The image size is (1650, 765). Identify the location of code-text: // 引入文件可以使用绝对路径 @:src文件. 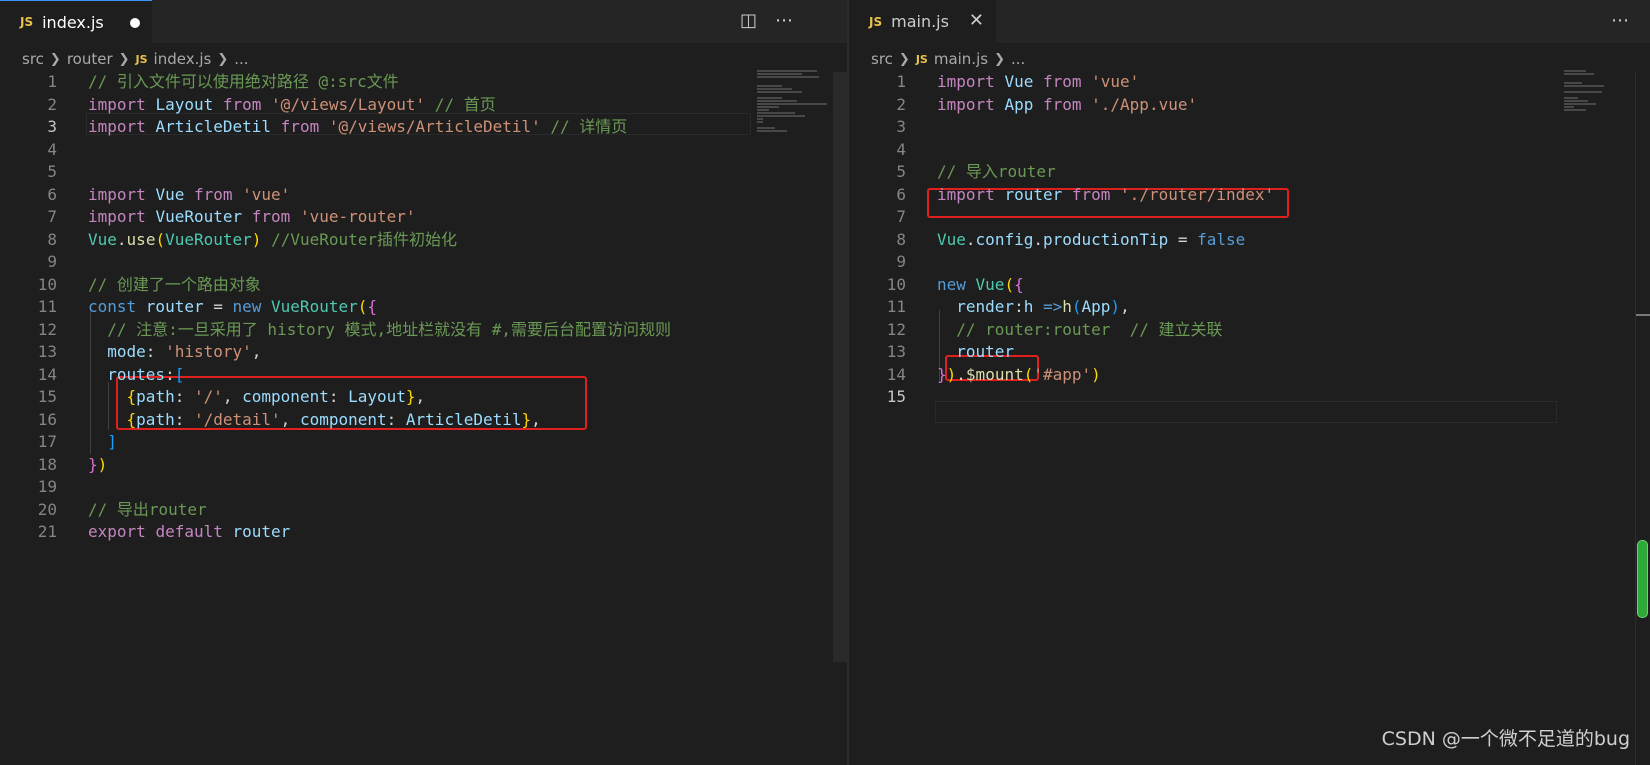
(243, 82).